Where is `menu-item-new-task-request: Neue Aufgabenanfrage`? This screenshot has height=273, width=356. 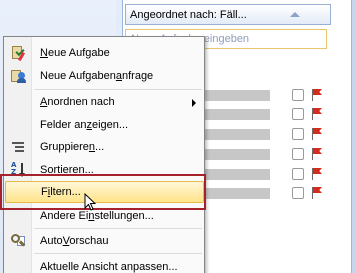 menu-item-new-task-request: Neue Aufgabenanfrage is located at coordinates (104, 76).